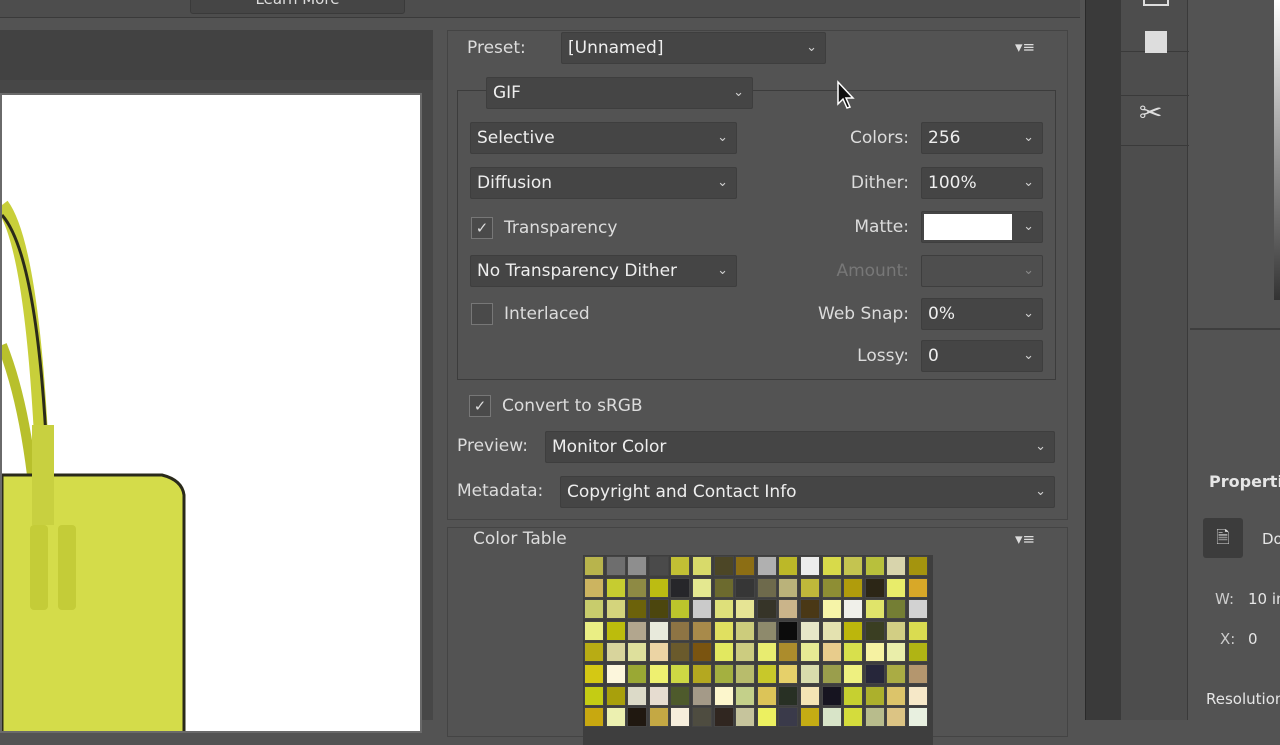 The width and height of the screenshot is (1280, 745). Describe the element at coordinates (1277, 150) in the screenshot. I see `gradient-slider` at that location.